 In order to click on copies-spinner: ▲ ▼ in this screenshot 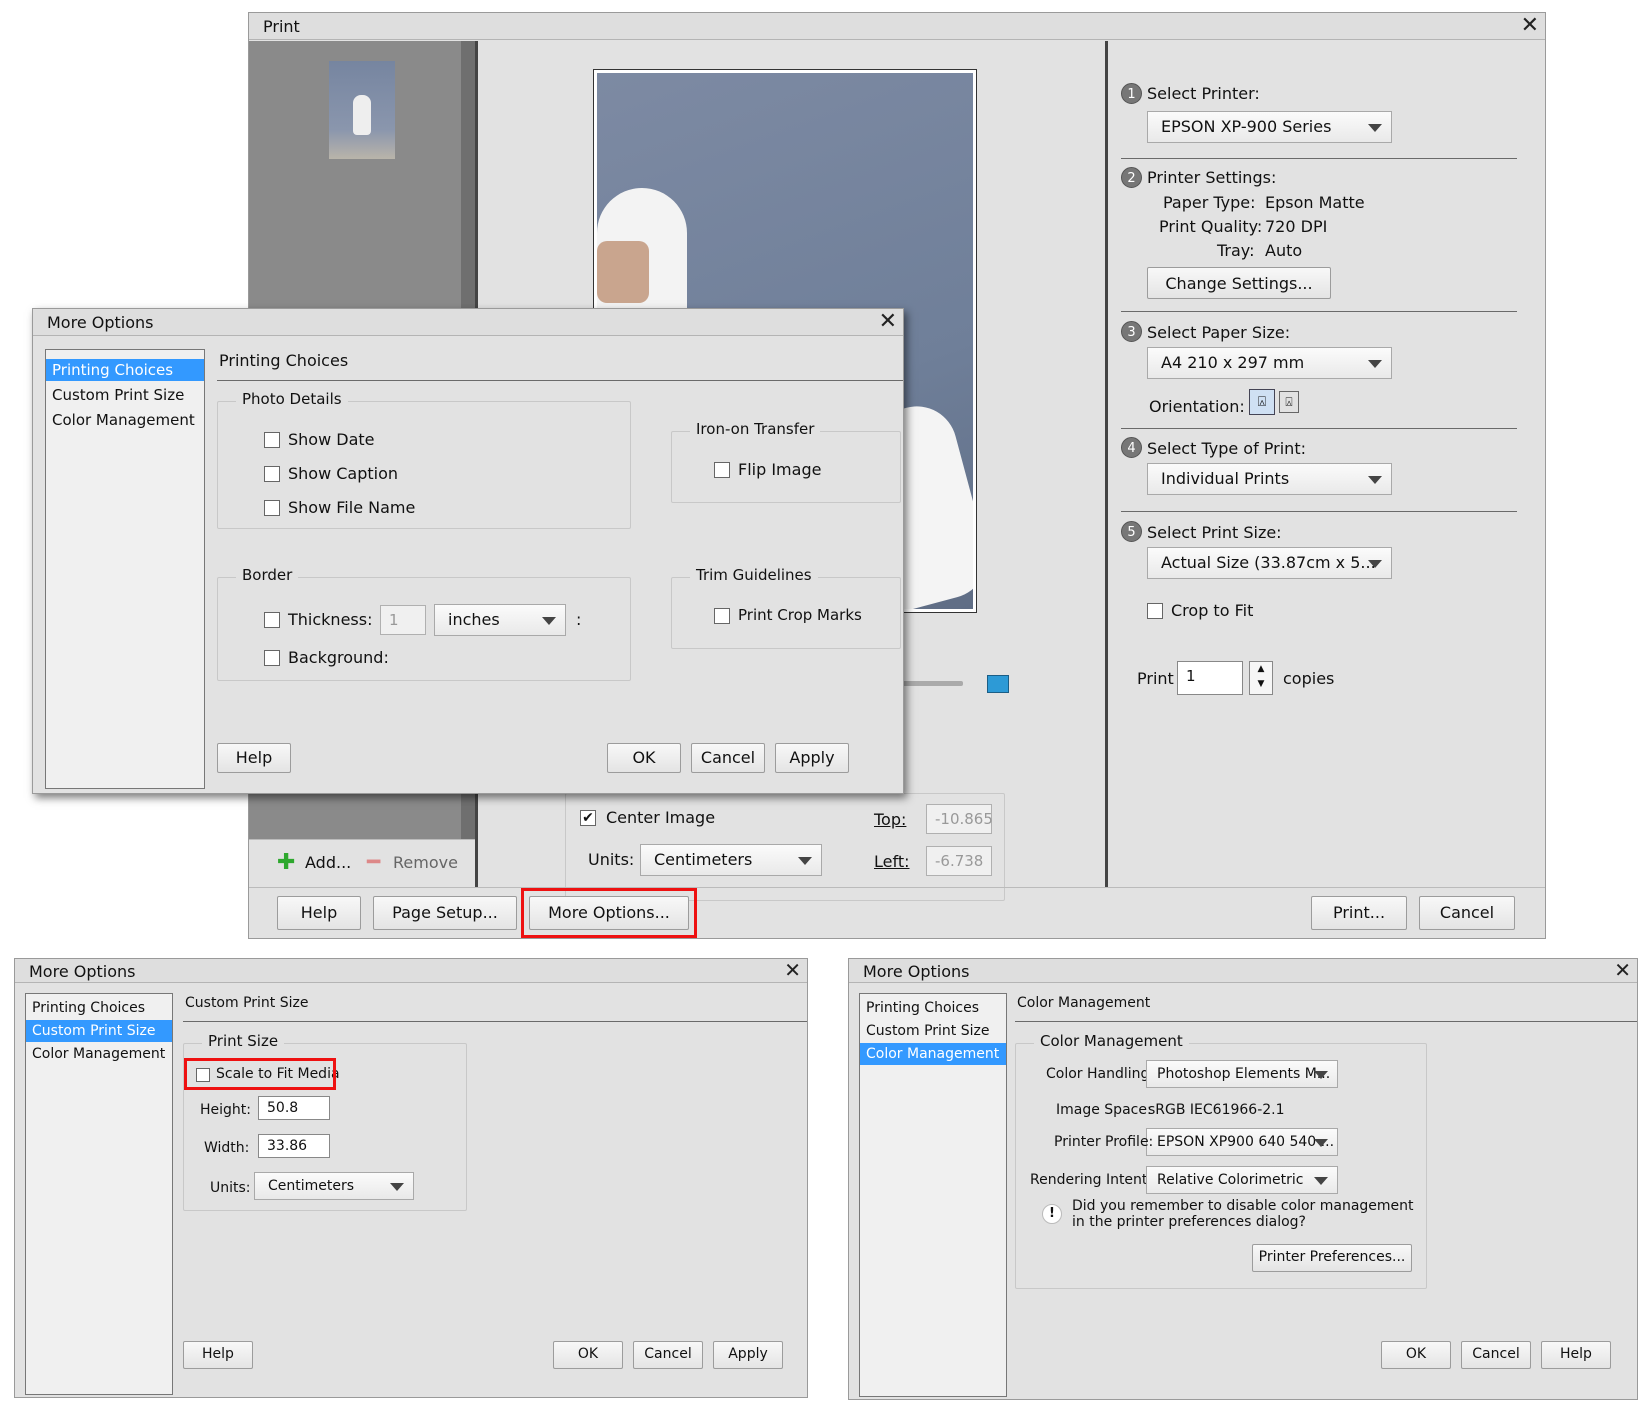, I will do `click(1261, 678)`.